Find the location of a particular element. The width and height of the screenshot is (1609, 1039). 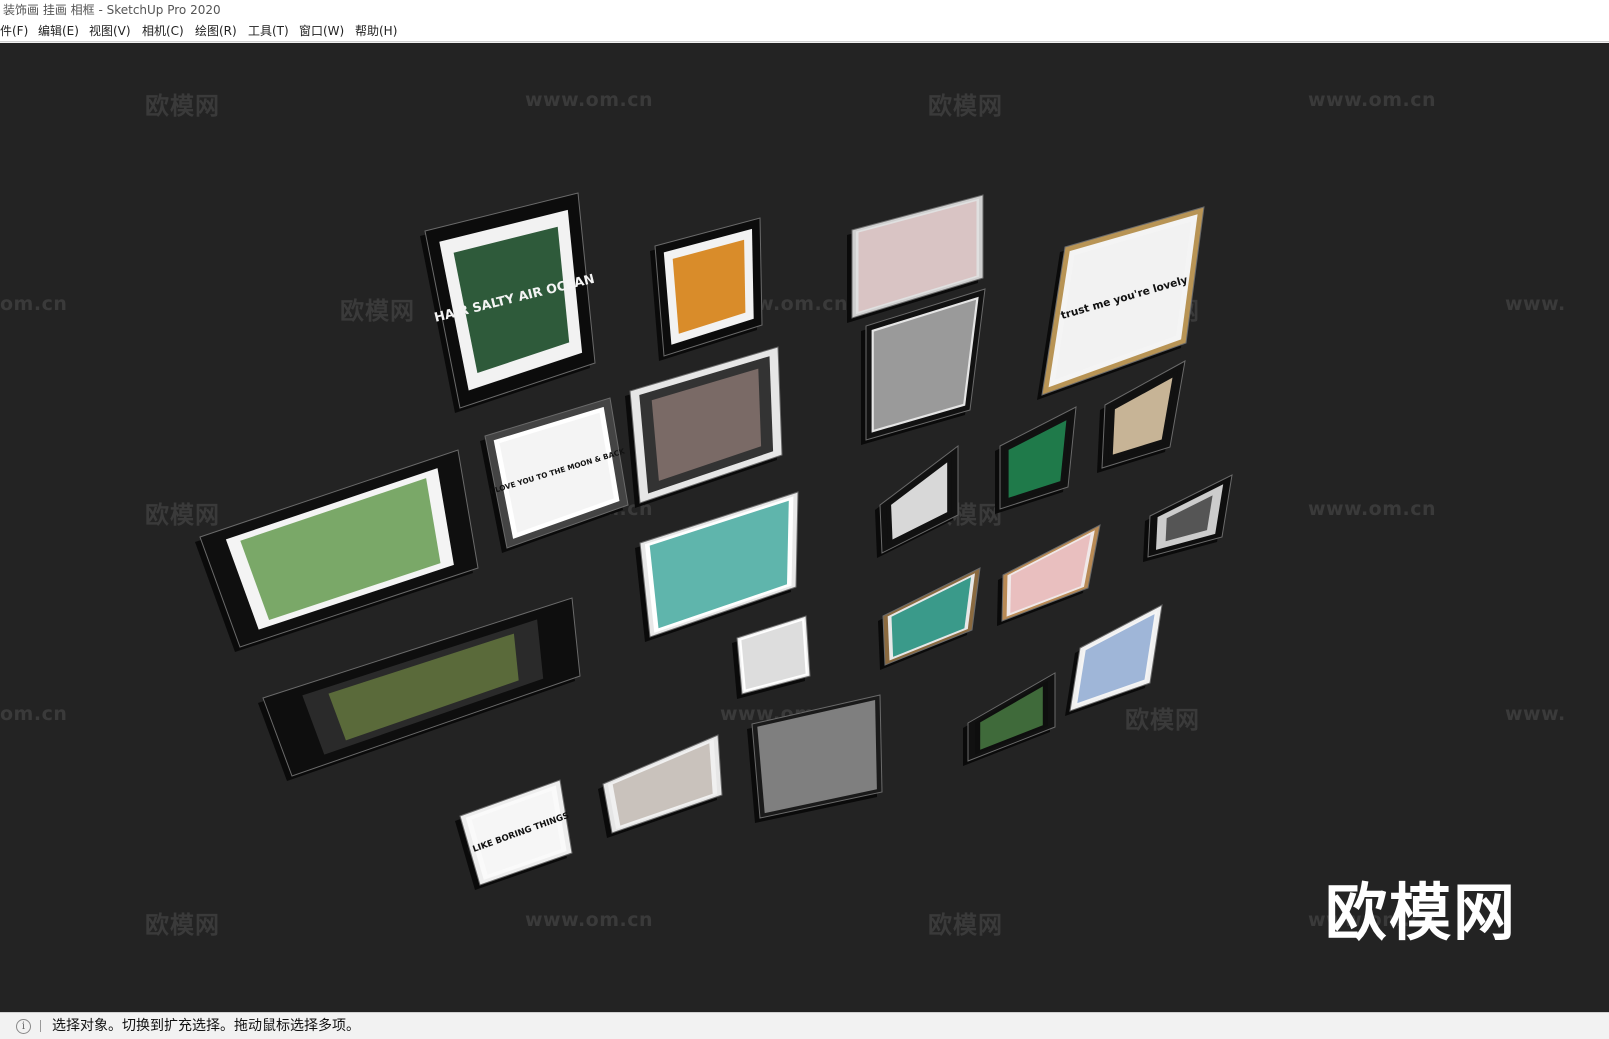

menu-view: 视图(V) is located at coordinates (110, 31).